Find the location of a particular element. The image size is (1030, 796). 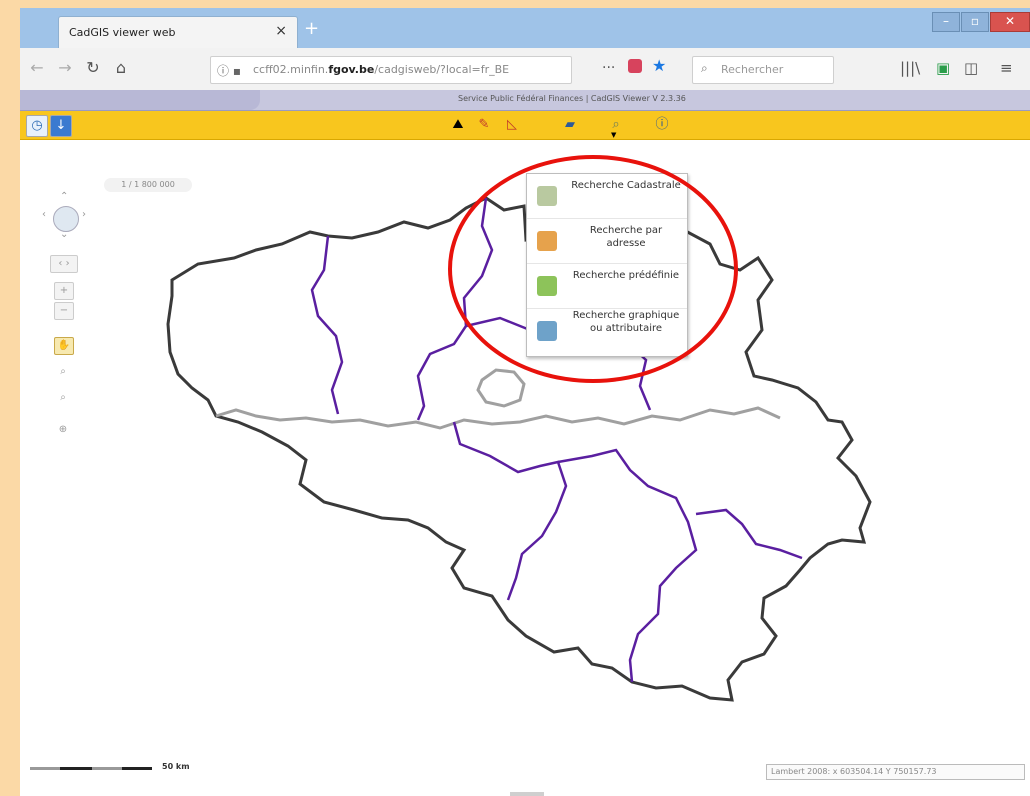

language-border is located at coordinates (498, 418).